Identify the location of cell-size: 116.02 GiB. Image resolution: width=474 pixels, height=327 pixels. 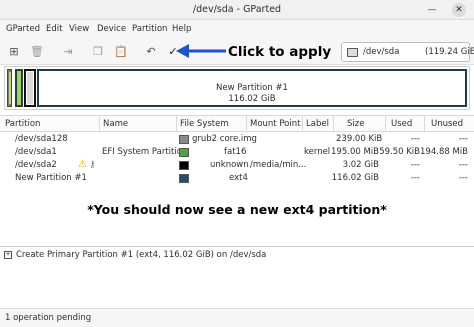
(355, 178).